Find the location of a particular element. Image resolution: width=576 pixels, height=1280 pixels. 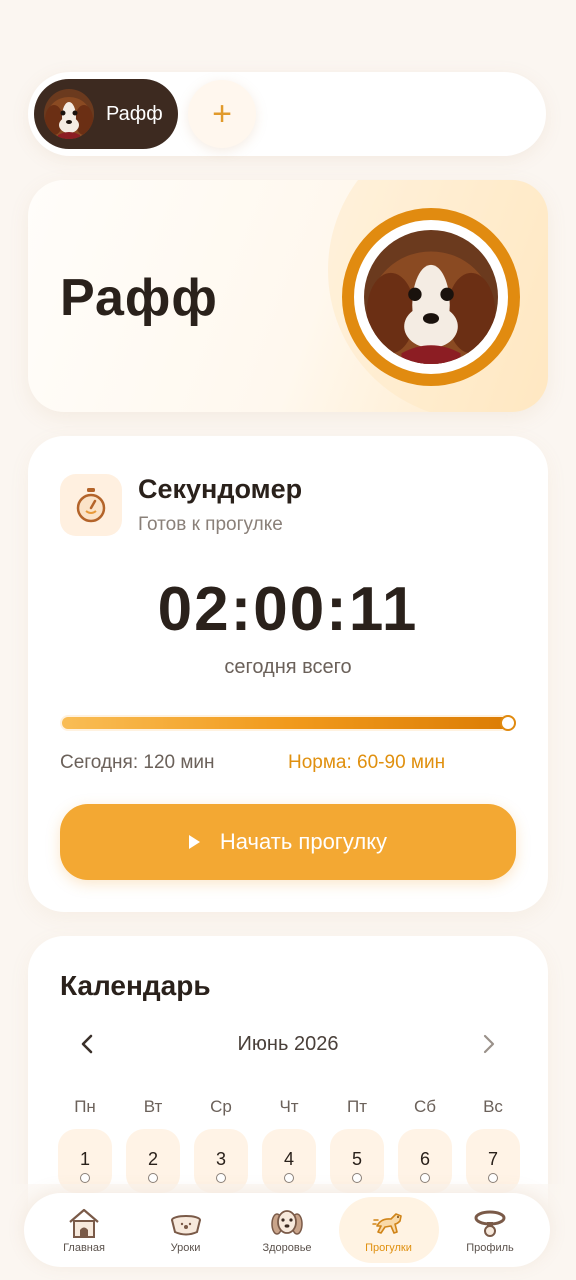

nav-label-profile: Профиль is located at coordinates (490, 1248).